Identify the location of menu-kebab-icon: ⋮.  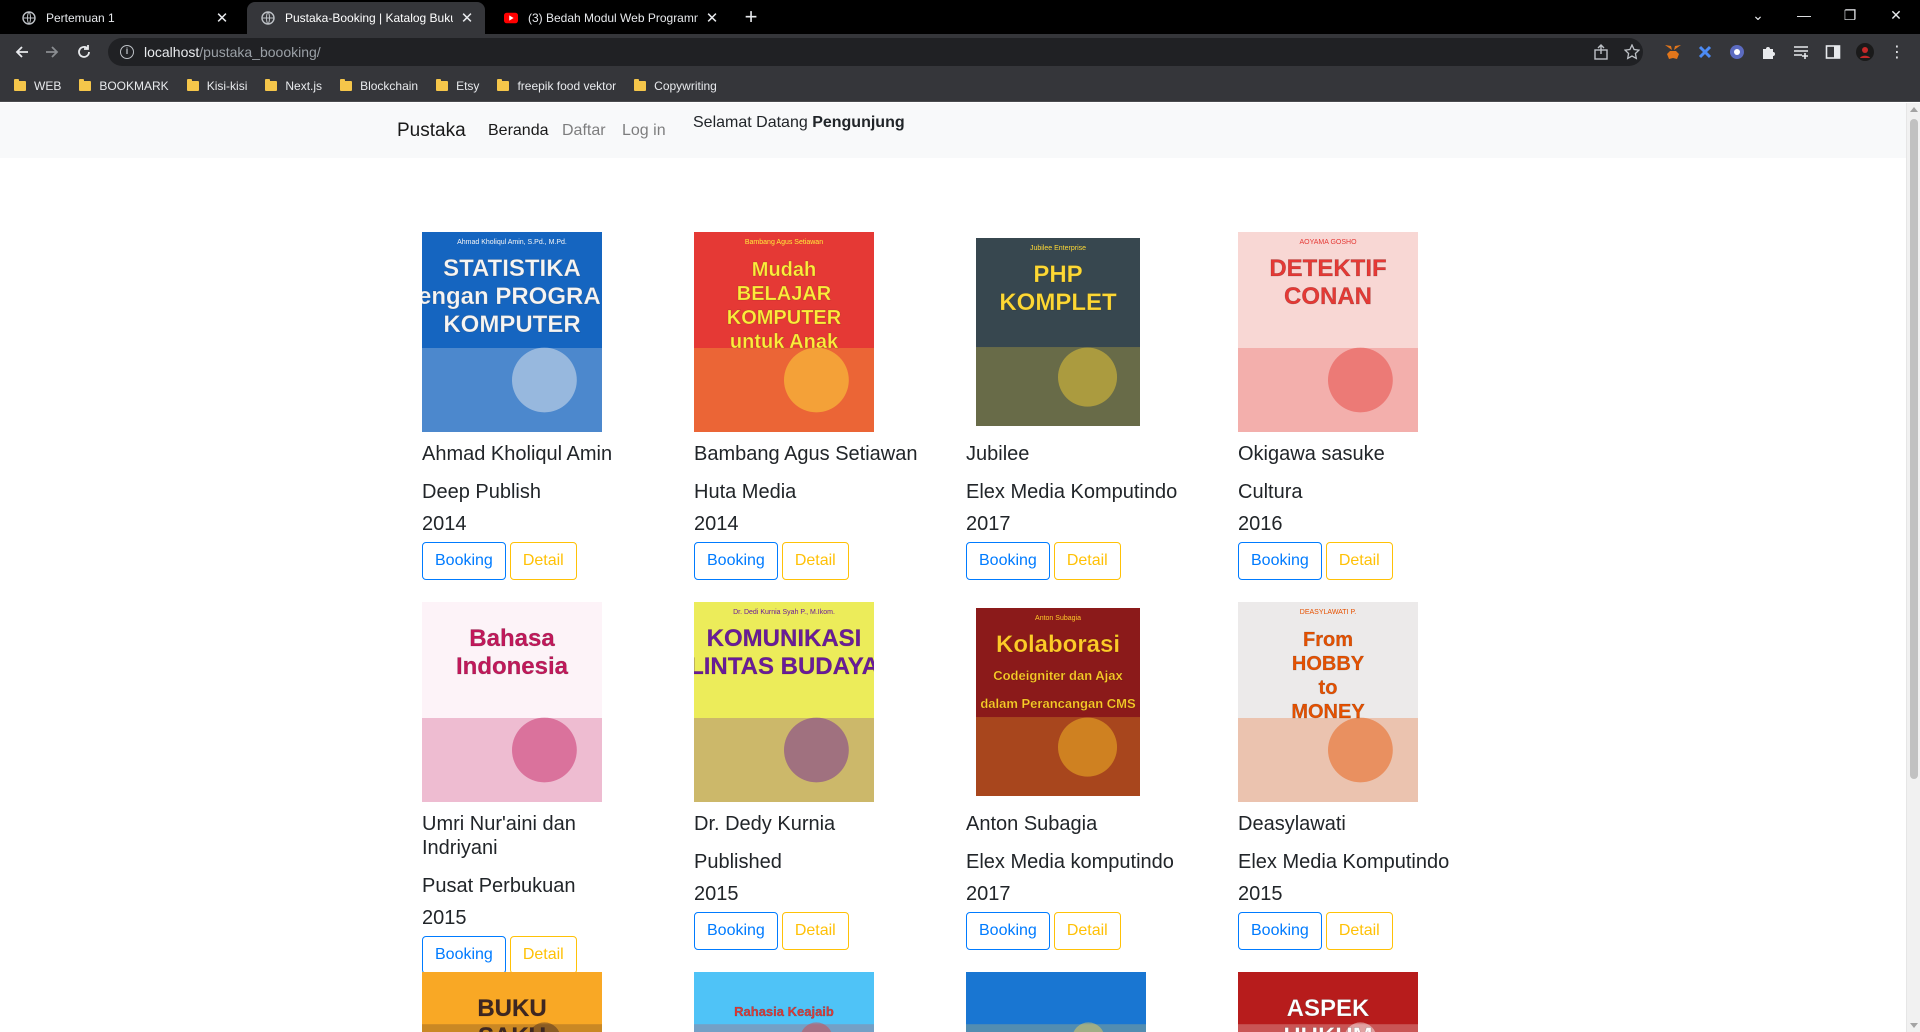
(1897, 52).